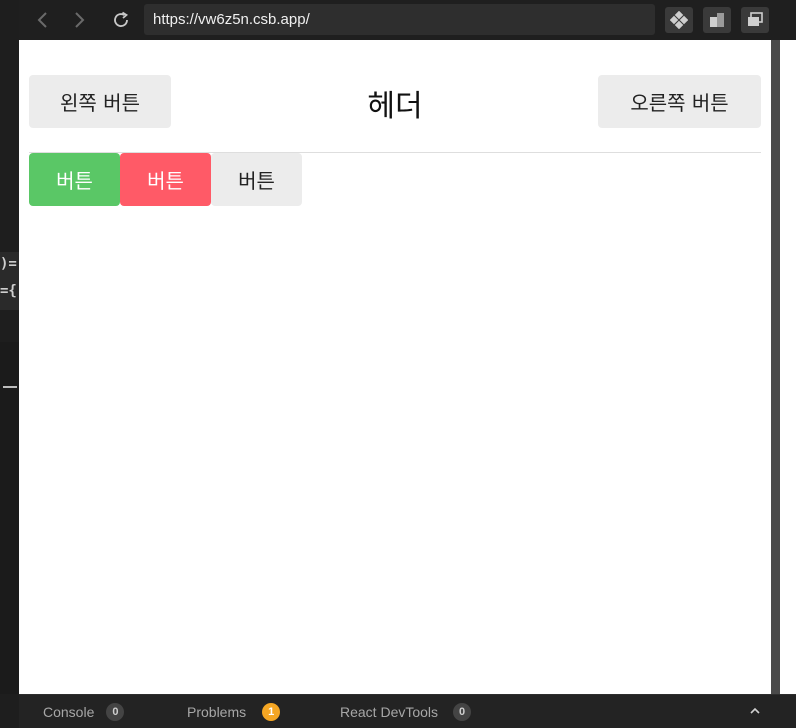 The width and height of the screenshot is (796, 728). I want to click on reload-button, so click(121, 20).